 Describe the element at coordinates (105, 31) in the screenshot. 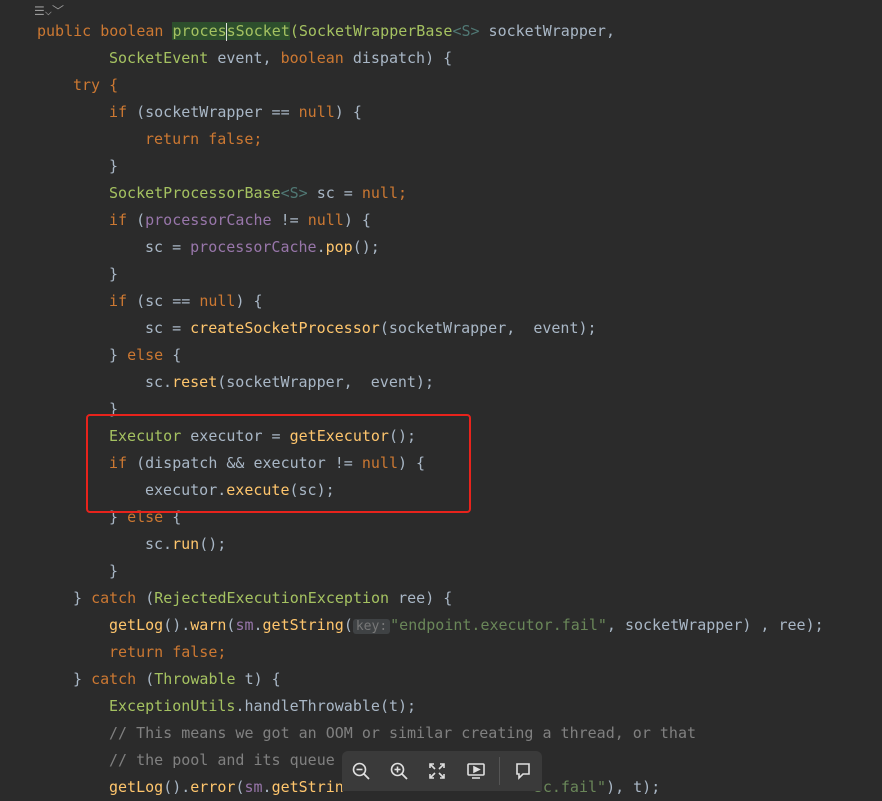

I see `token: public boolean` at that location.